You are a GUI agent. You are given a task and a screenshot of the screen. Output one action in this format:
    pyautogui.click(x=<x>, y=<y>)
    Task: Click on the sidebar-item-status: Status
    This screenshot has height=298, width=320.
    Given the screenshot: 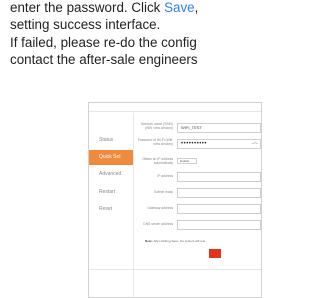 What is the action you would take?
    pyautogui.click(x=111, y=140)
    